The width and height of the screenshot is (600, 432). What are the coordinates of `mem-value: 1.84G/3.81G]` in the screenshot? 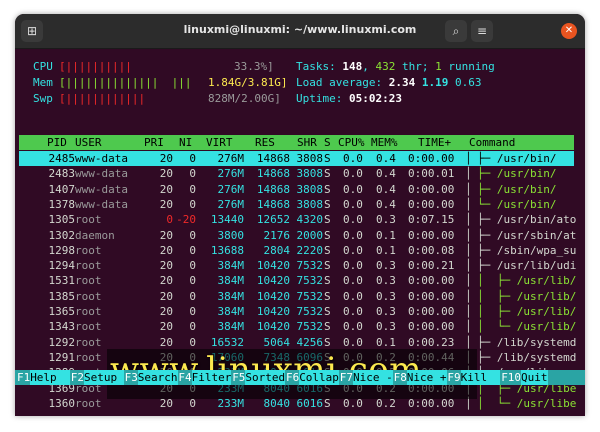 It's located at (248, 82).